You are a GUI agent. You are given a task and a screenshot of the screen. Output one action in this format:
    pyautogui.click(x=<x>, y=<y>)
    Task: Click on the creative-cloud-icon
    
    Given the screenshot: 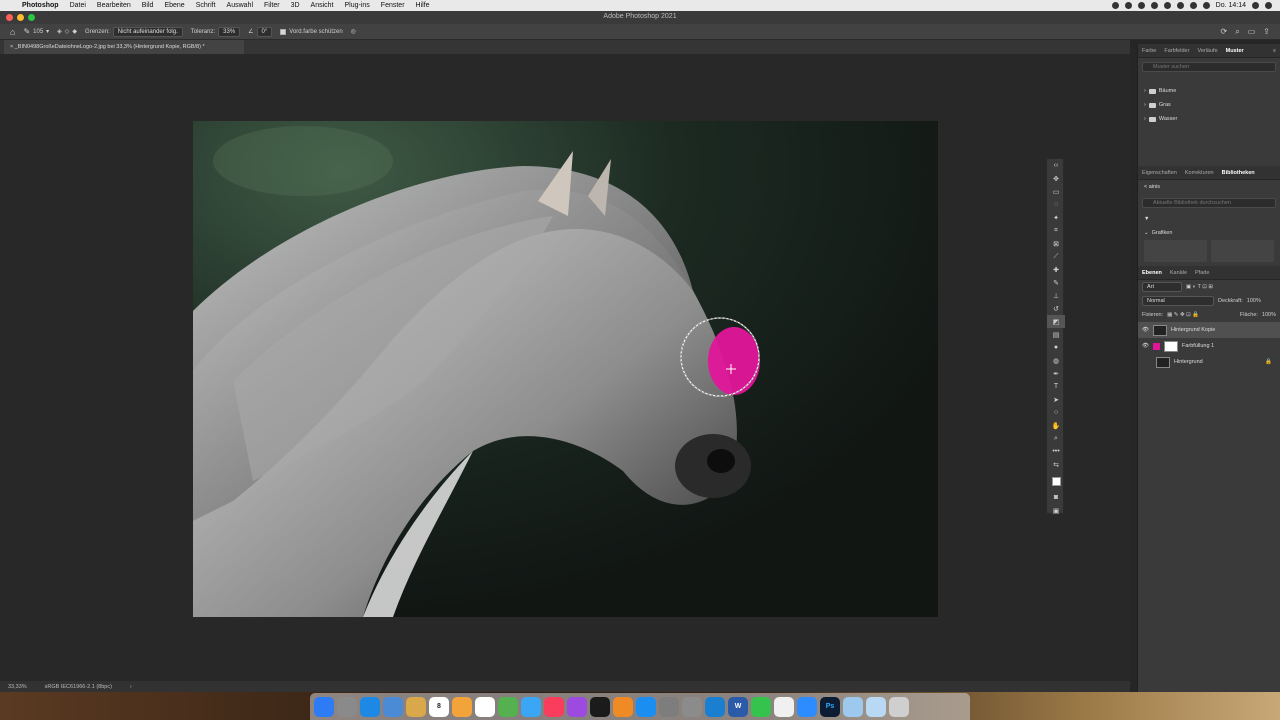 What is the action you would take?
    pyautogui.click(x=1128, y=5)
    